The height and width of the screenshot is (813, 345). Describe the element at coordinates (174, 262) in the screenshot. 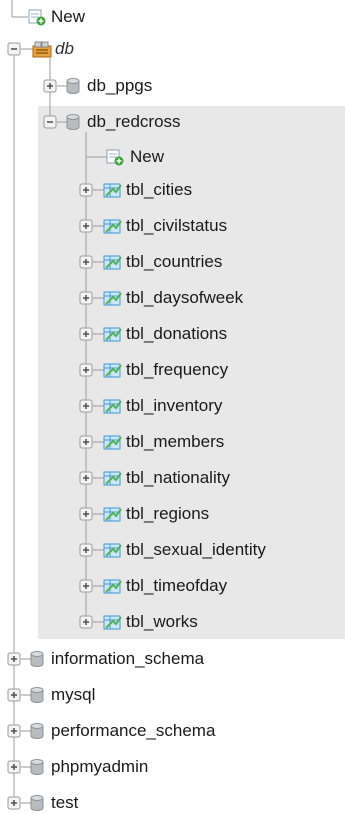

I see `table-tbl_countries: tbl_countries` at that location.